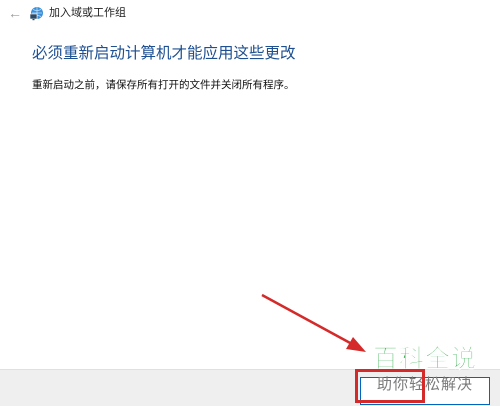 Image resolution: width=500 pixels, height=406 pixels. I want to click on title-bar: ← 加入域或工作组, so click(250, 14).